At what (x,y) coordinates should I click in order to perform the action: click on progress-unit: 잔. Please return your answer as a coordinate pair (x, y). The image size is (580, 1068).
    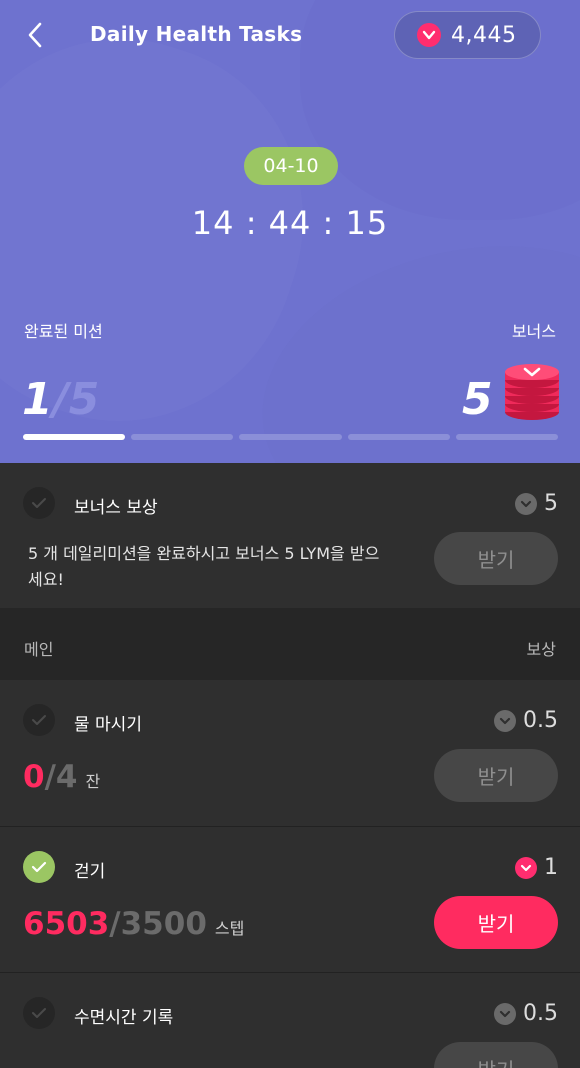
    Looking at the image, I should click on (93, 781).